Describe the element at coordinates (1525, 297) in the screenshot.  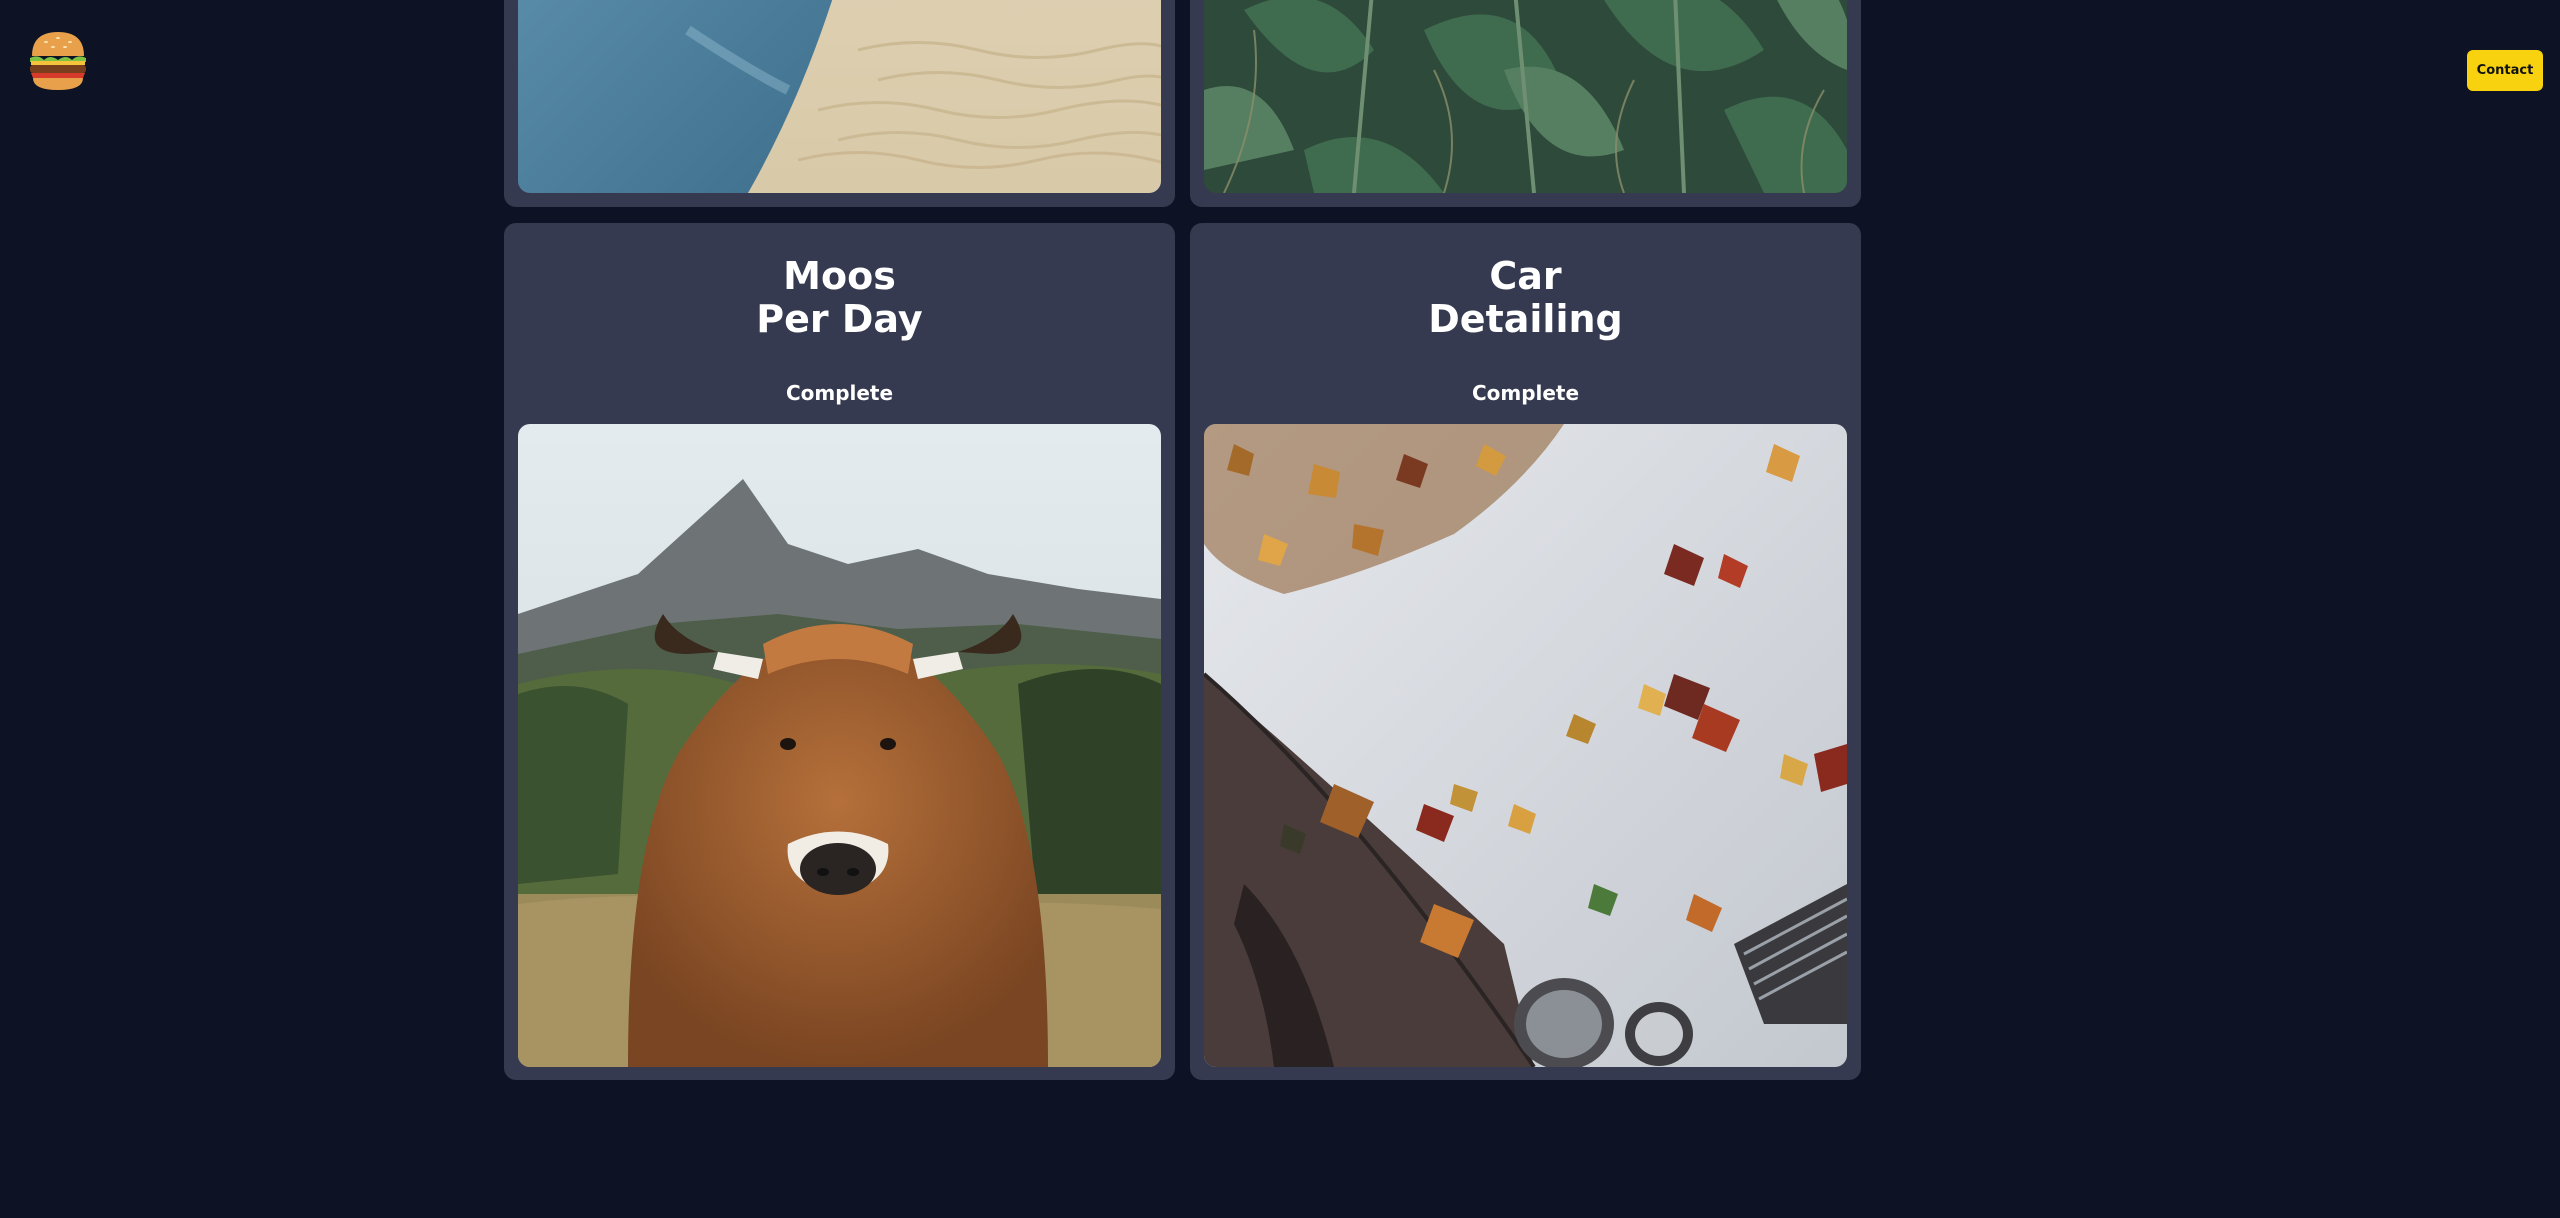
I see `card-title: Car Detailing` at that location.